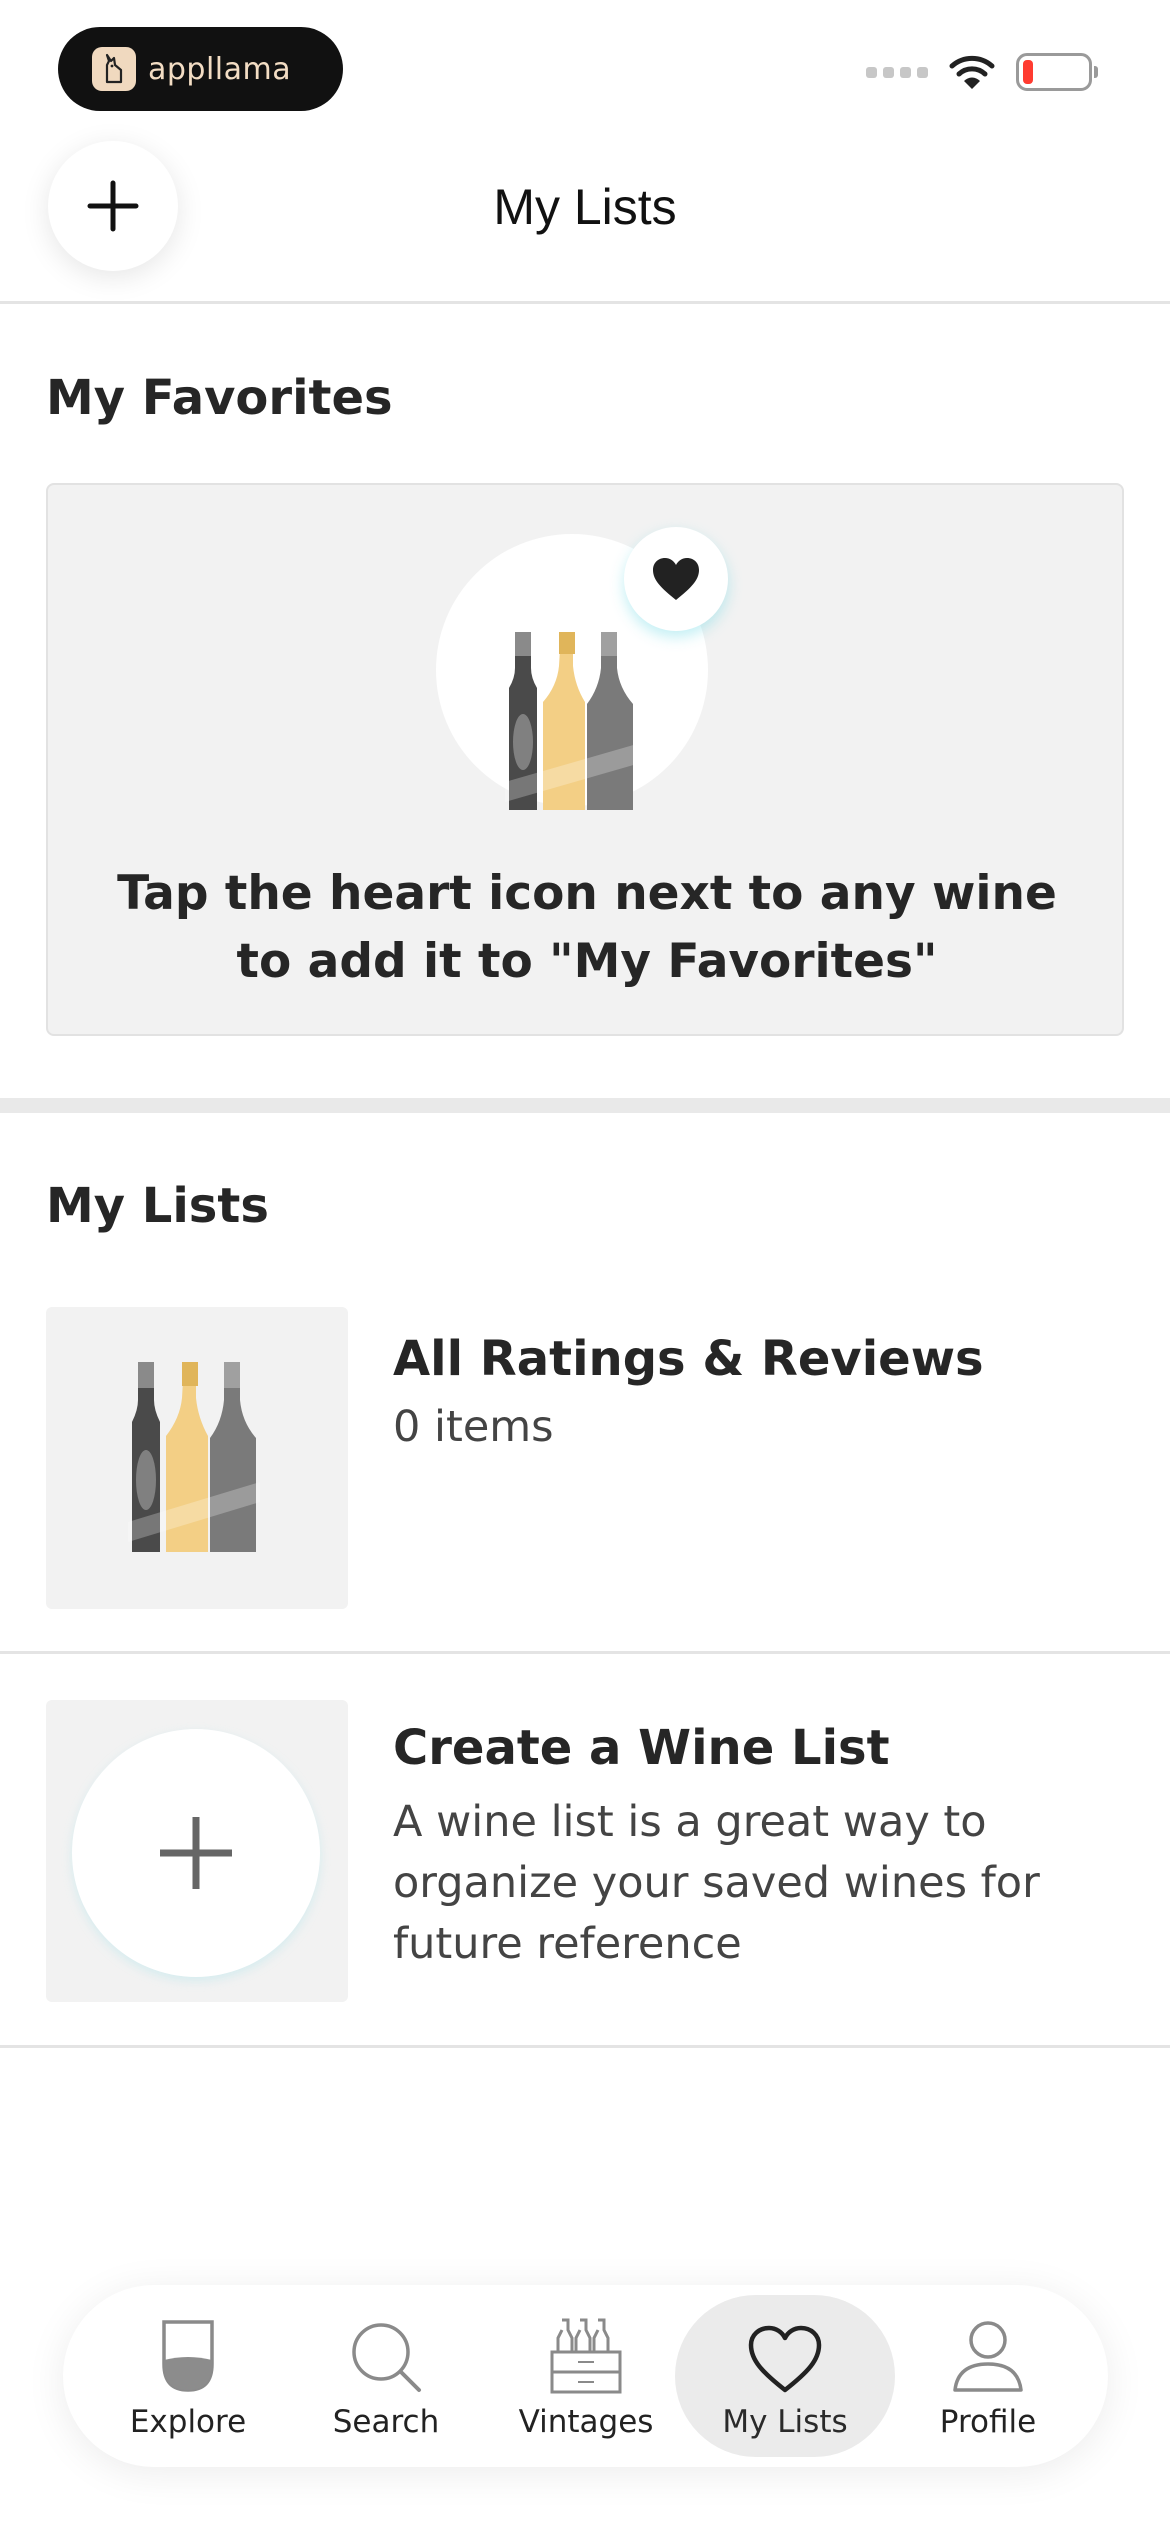 This screenshot has width=1170, height=2532. I want to click on status-bar: appllama, so click(585, 65).